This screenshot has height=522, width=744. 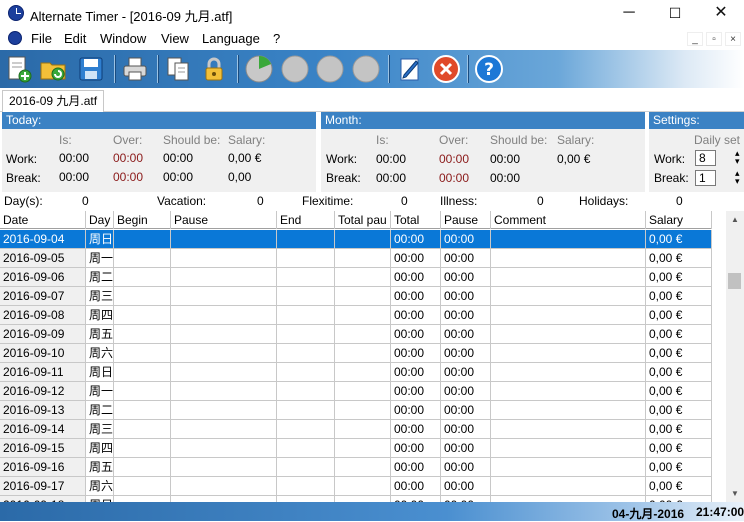 I want to click on cell-day: 周六, so click(x=100, y=353).